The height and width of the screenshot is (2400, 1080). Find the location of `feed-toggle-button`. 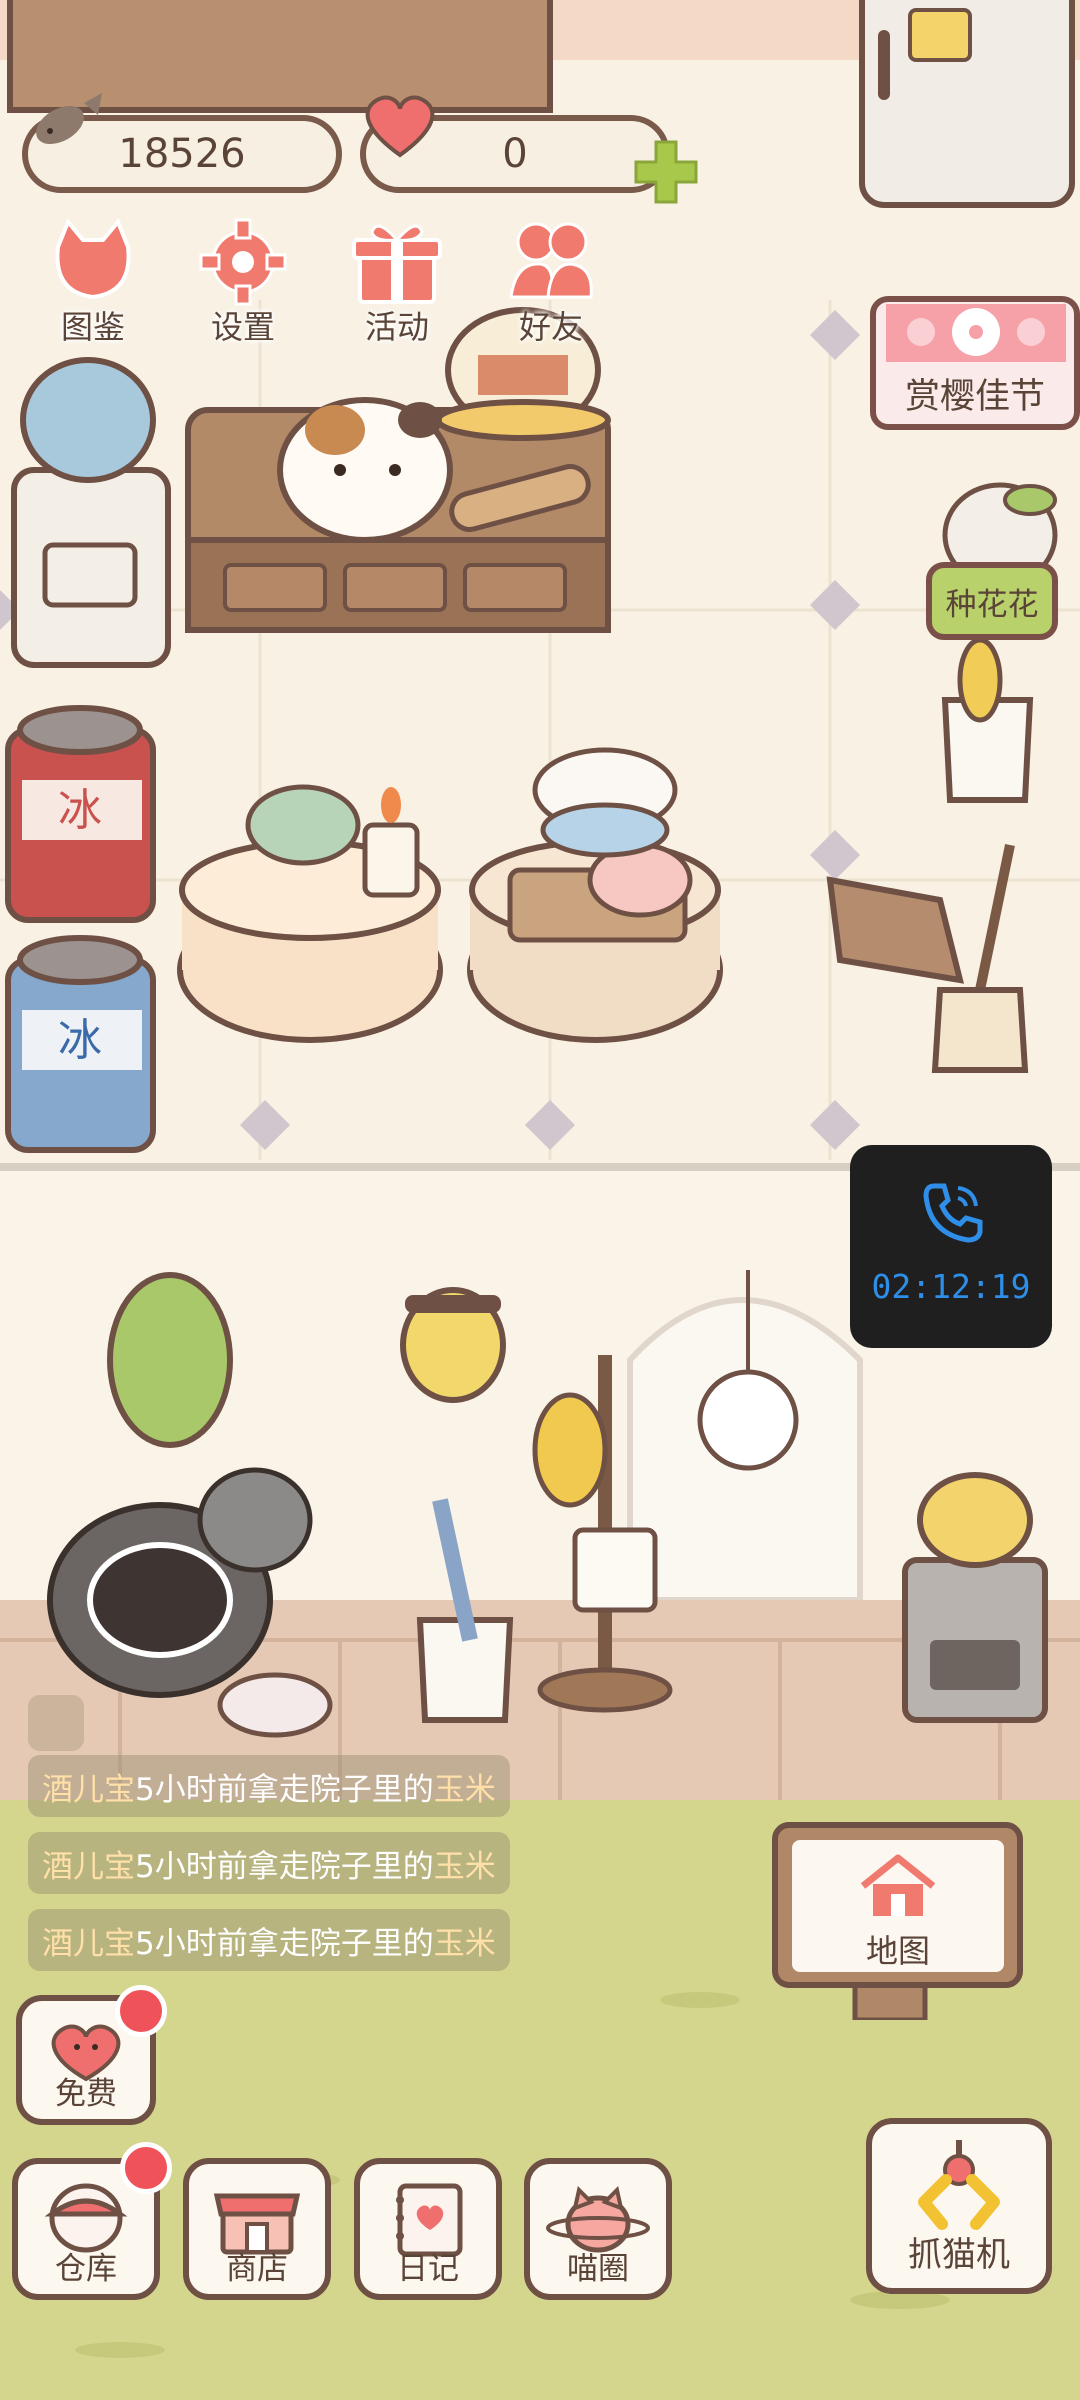

feed-toggle-button is located at coordinates (56, 1723).